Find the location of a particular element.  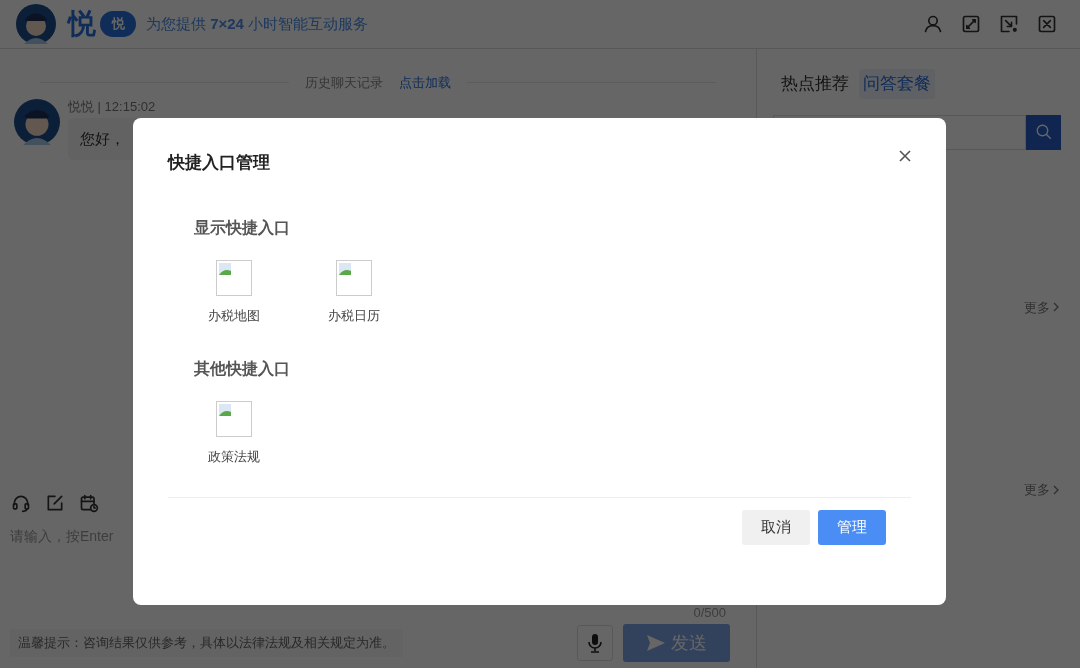

shortcut-item: 政策法规 is located at coordinates (234, 434).